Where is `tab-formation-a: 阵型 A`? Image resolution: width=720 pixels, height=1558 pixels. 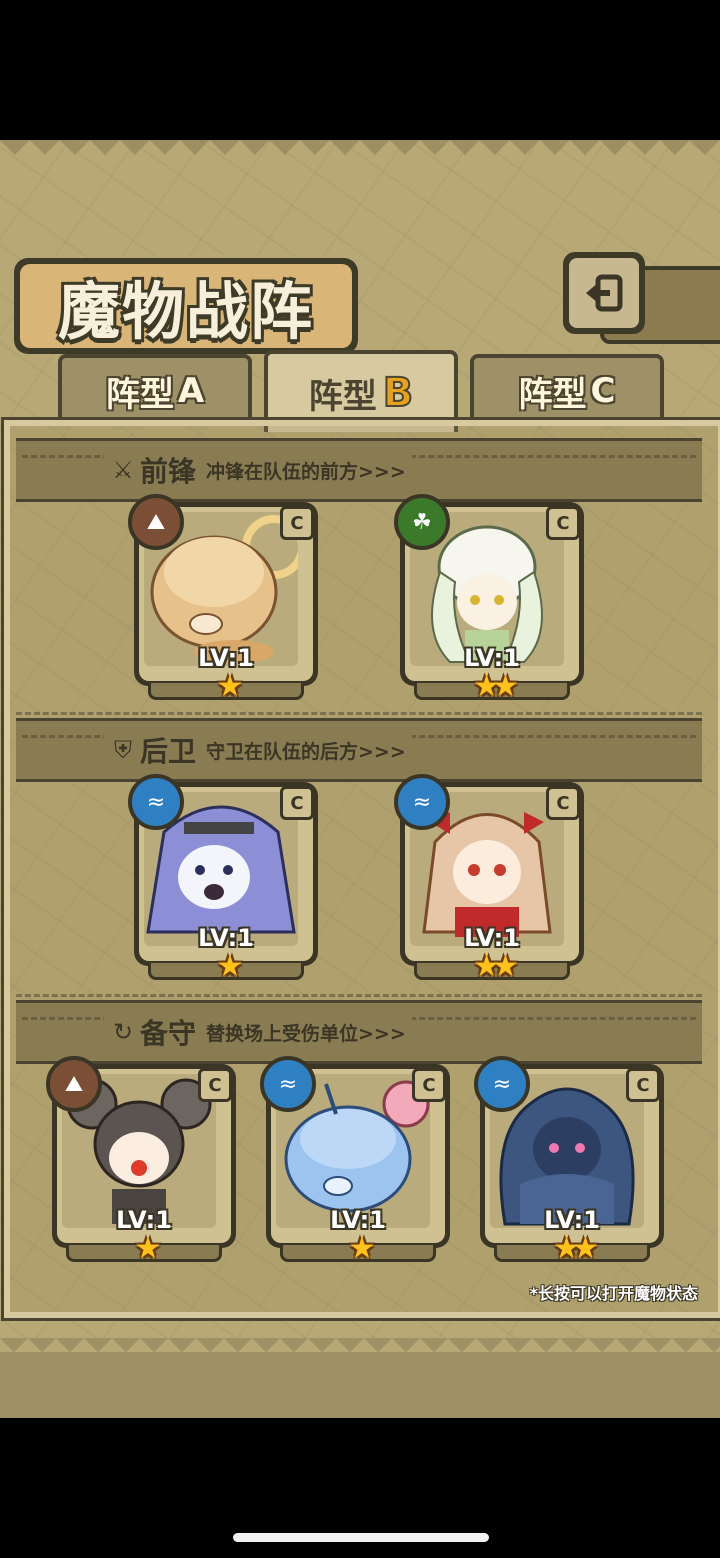 tab-formation-a: 阵型 A is located at coordinates (155, 389).